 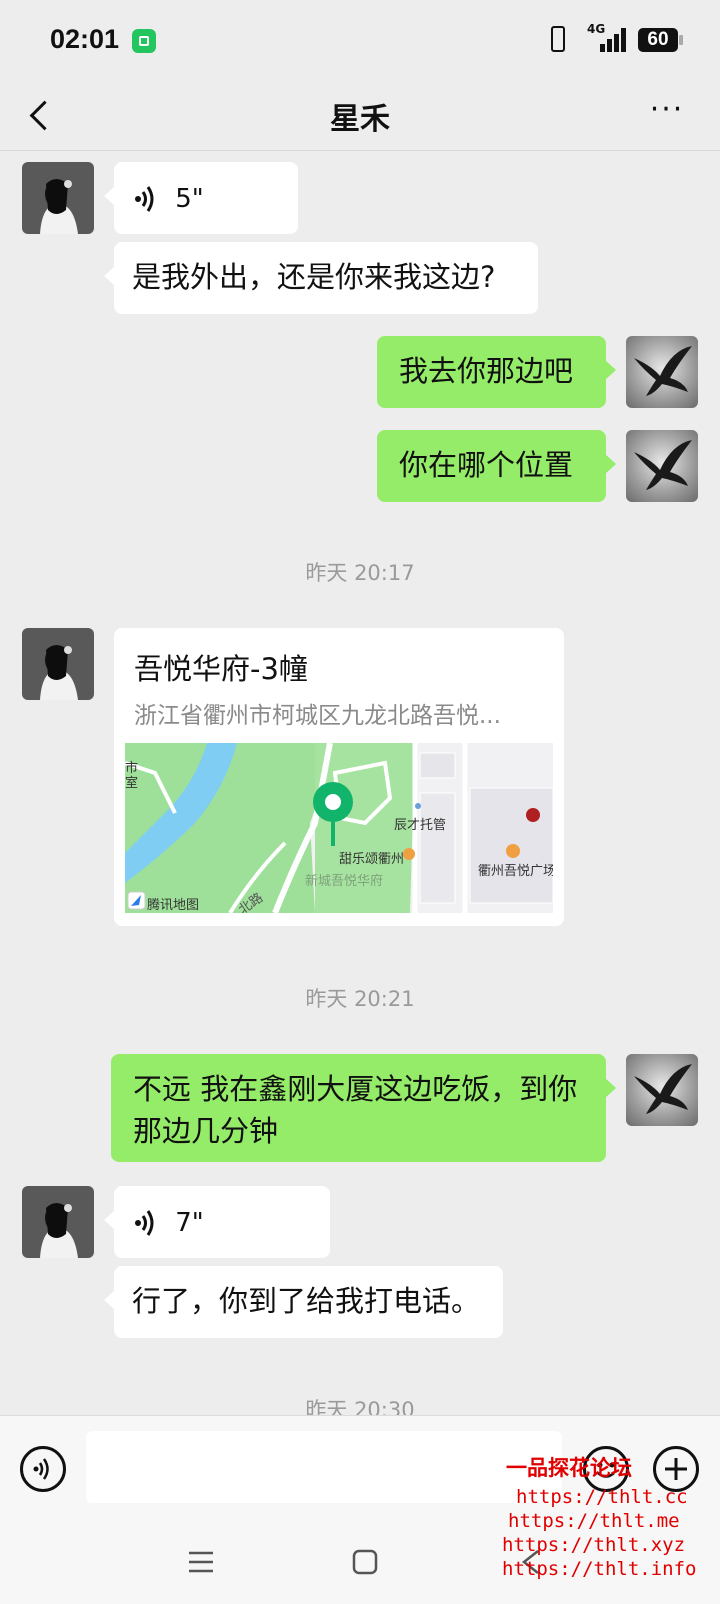 What do you see at coordinates (173, 905) in the screenshot?
I see `tencent-map-logo: 腾讯地图` at bounding box center [173, 905].